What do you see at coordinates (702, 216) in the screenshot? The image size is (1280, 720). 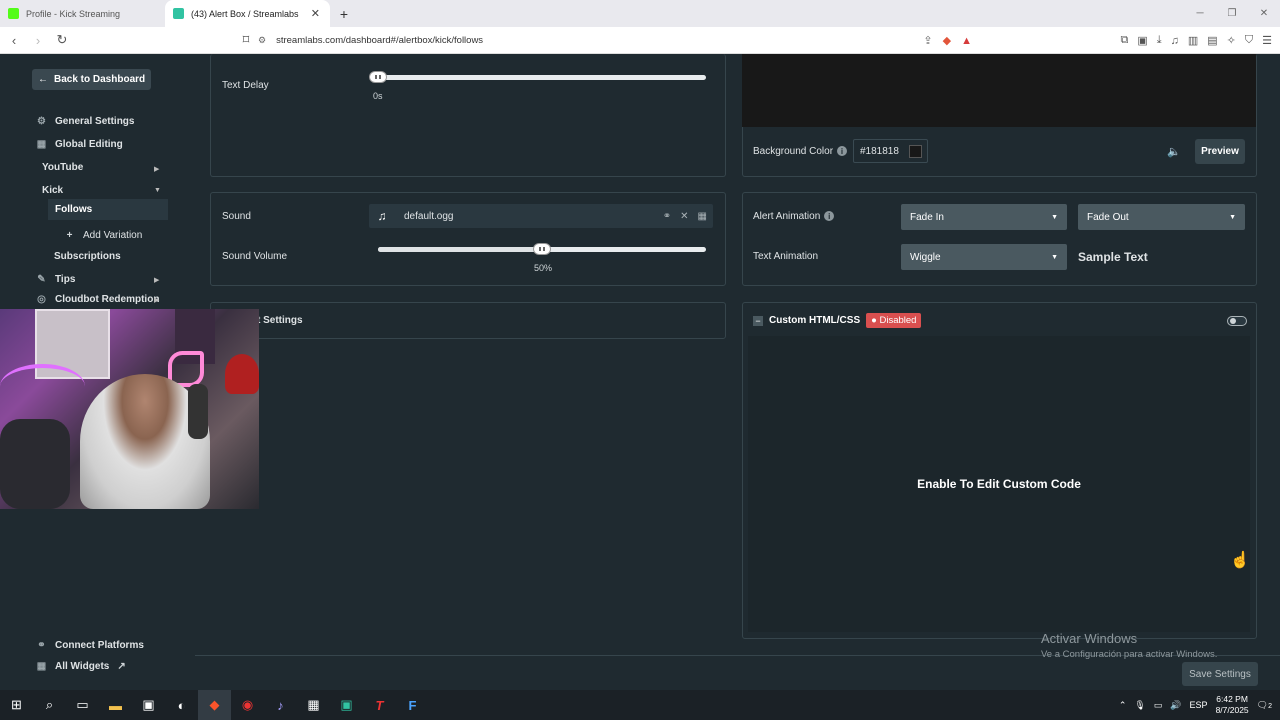 I see `library-grid-icon: ▦` at bounding box center [702, 216].